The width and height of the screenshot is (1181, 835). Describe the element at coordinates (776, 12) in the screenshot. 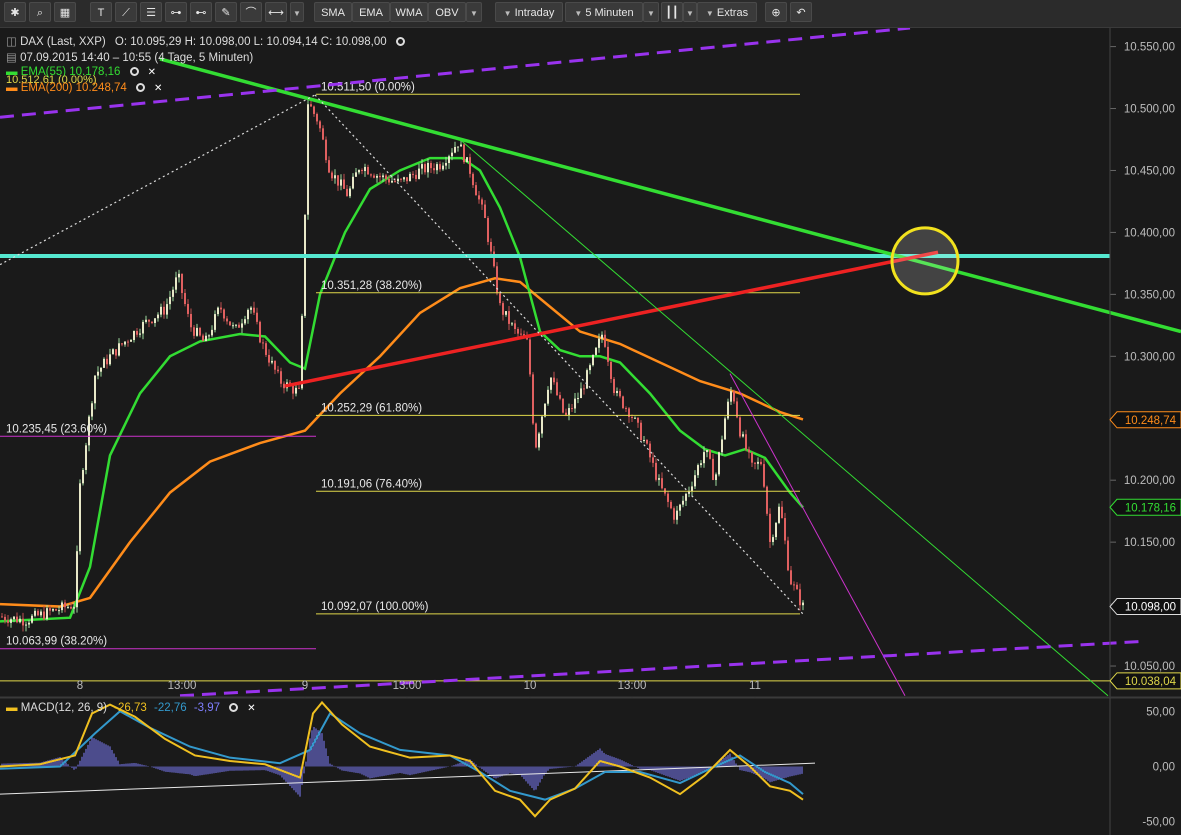

I see `zoom-icon: ⊕` at that location.